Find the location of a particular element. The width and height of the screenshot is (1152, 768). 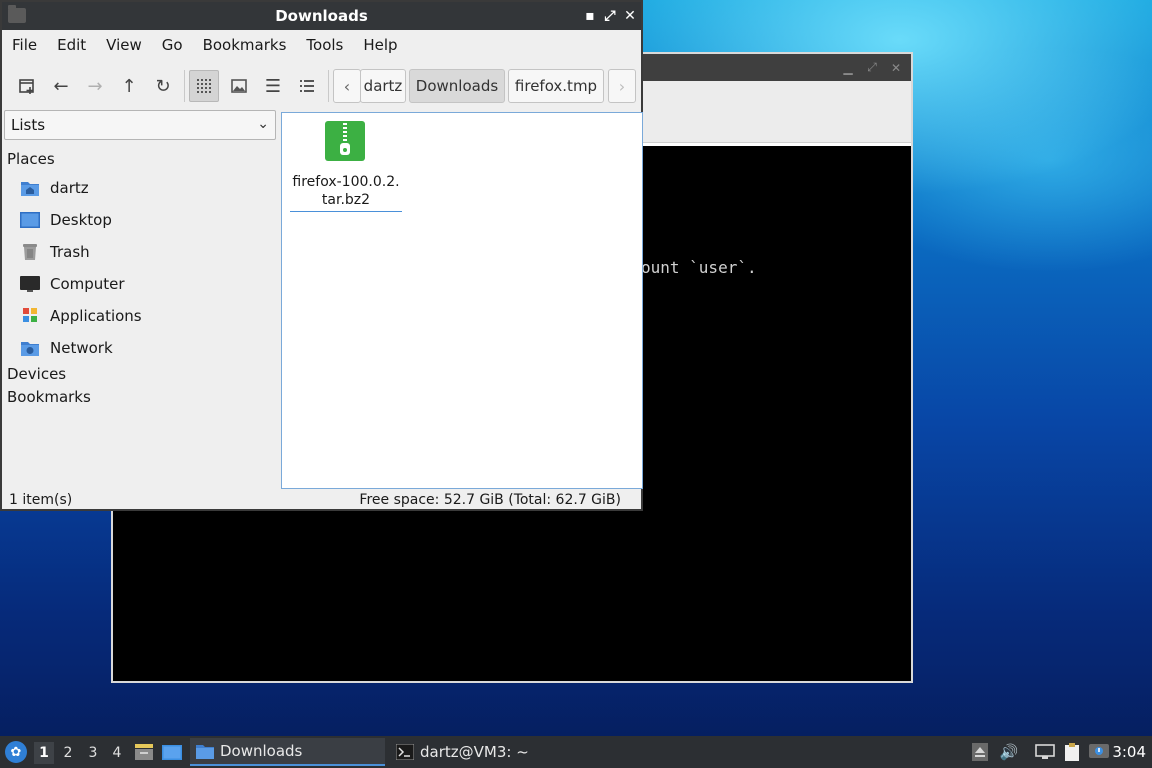

clipboard-icon is located at coordinates (1072, 752).